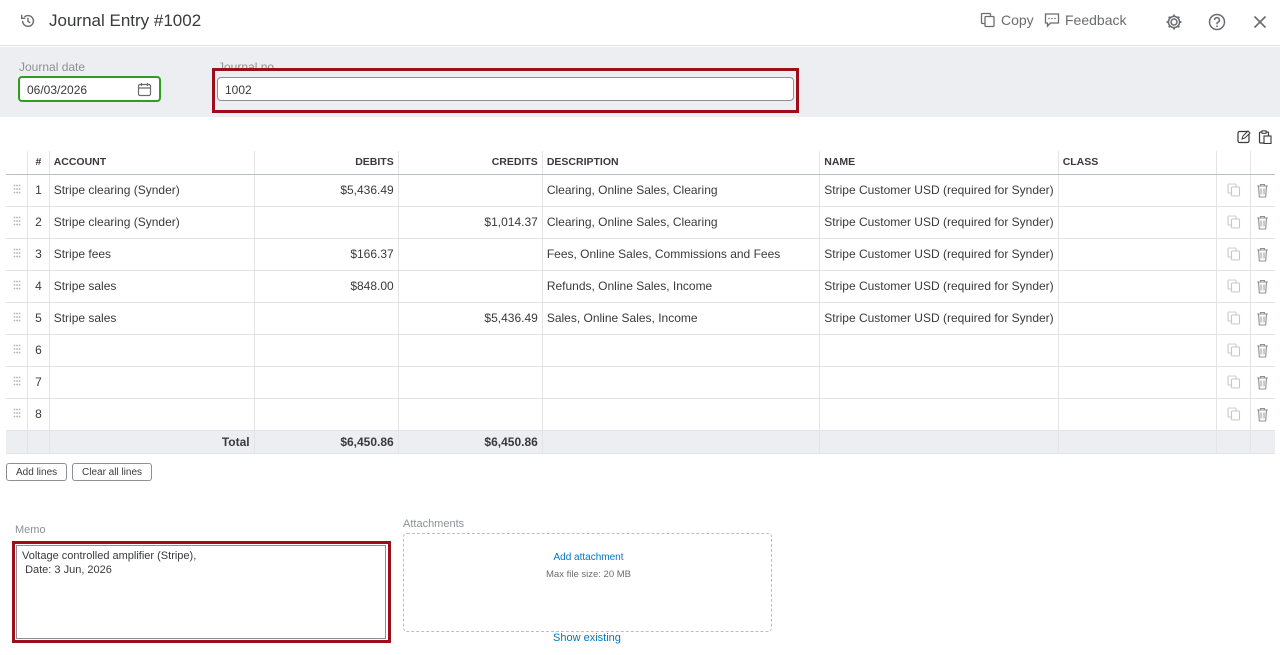 Image resolution: width=1280 pixels, height=655 pixels. I want to click on description-cell: Fees, Online Sales, Commissions and Fees, so click(680, 254).